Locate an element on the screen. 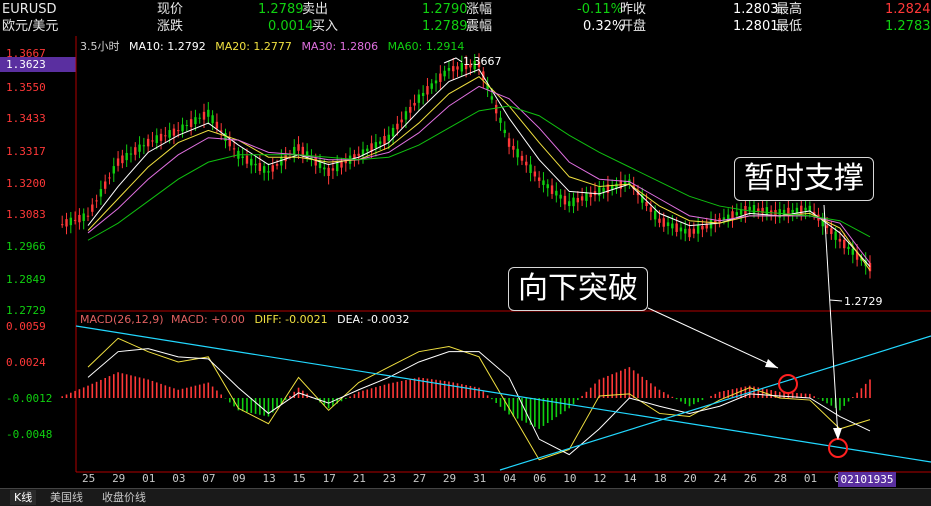 This screenshot has height=506, width=931. date-tick: 21 is located at coordinates (359, 478).